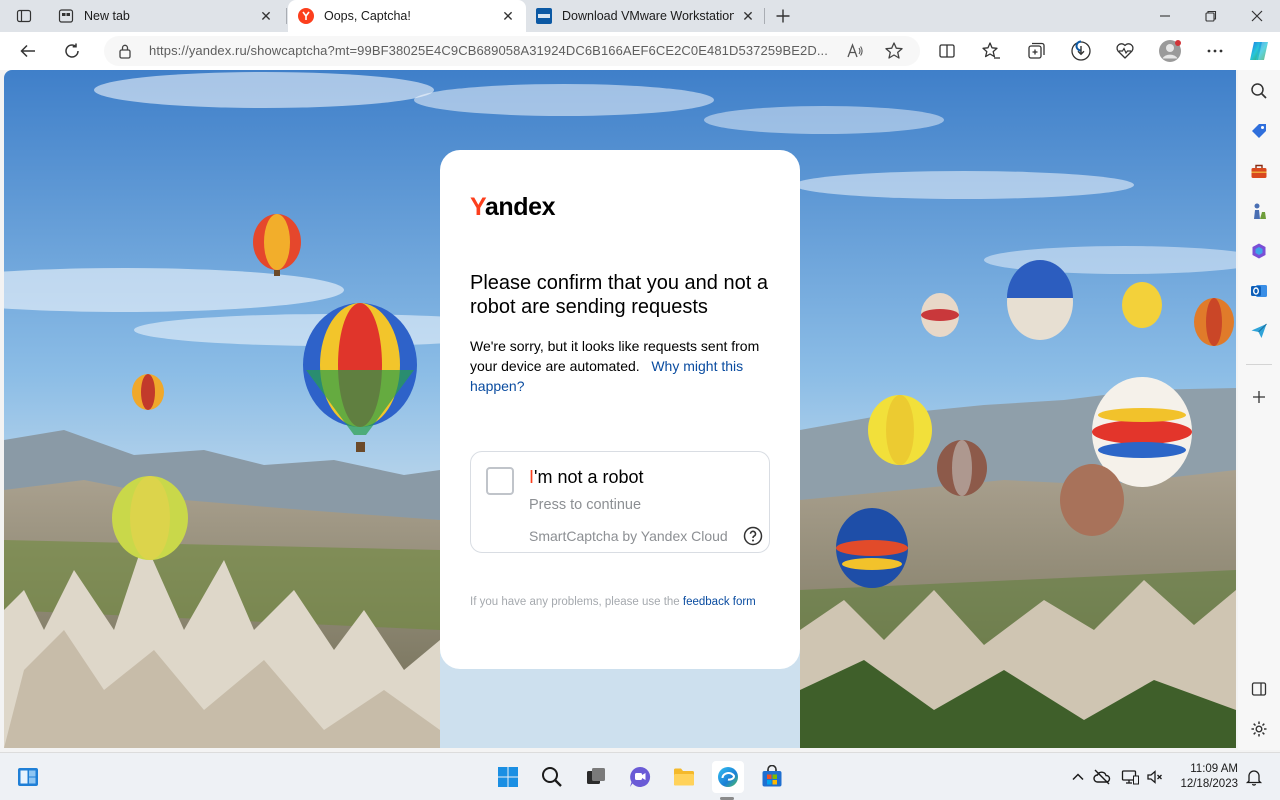 This screenshot has width=1280, height=800. I want to click on favorites-button, so click(991, 51).